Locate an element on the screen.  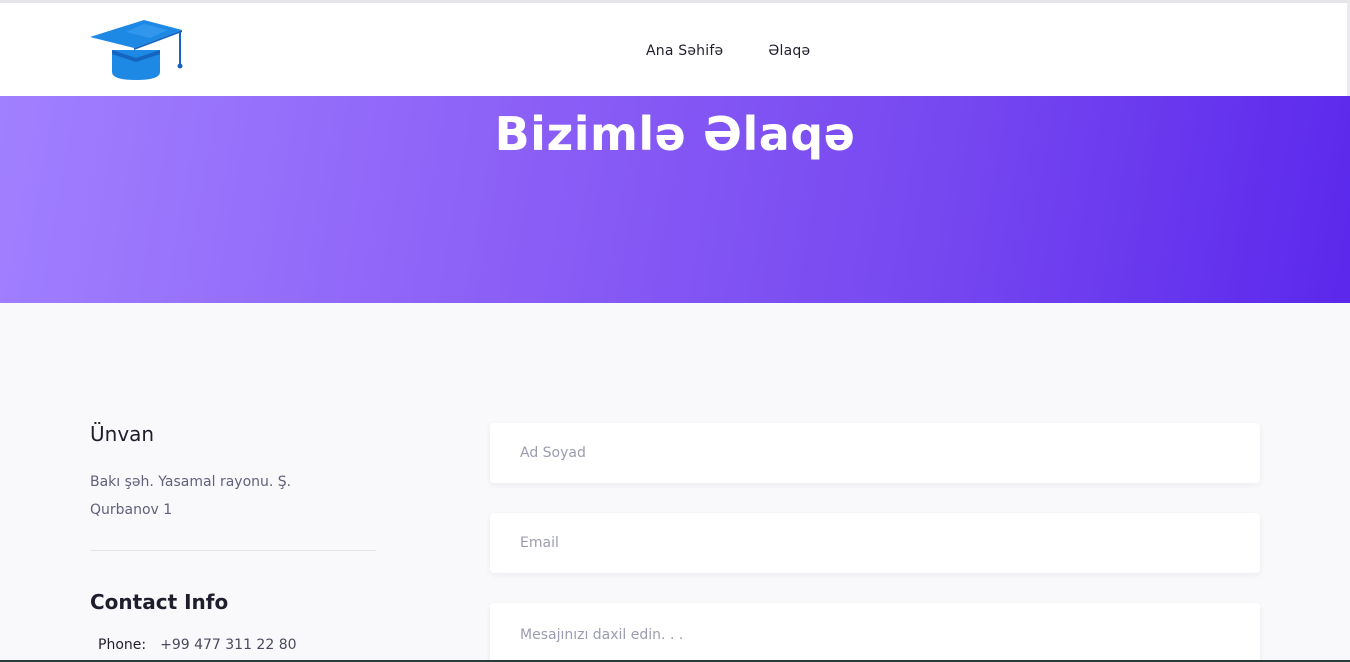
page-title: Bizimlə Əlaqə is located at coordinates (675, 134).